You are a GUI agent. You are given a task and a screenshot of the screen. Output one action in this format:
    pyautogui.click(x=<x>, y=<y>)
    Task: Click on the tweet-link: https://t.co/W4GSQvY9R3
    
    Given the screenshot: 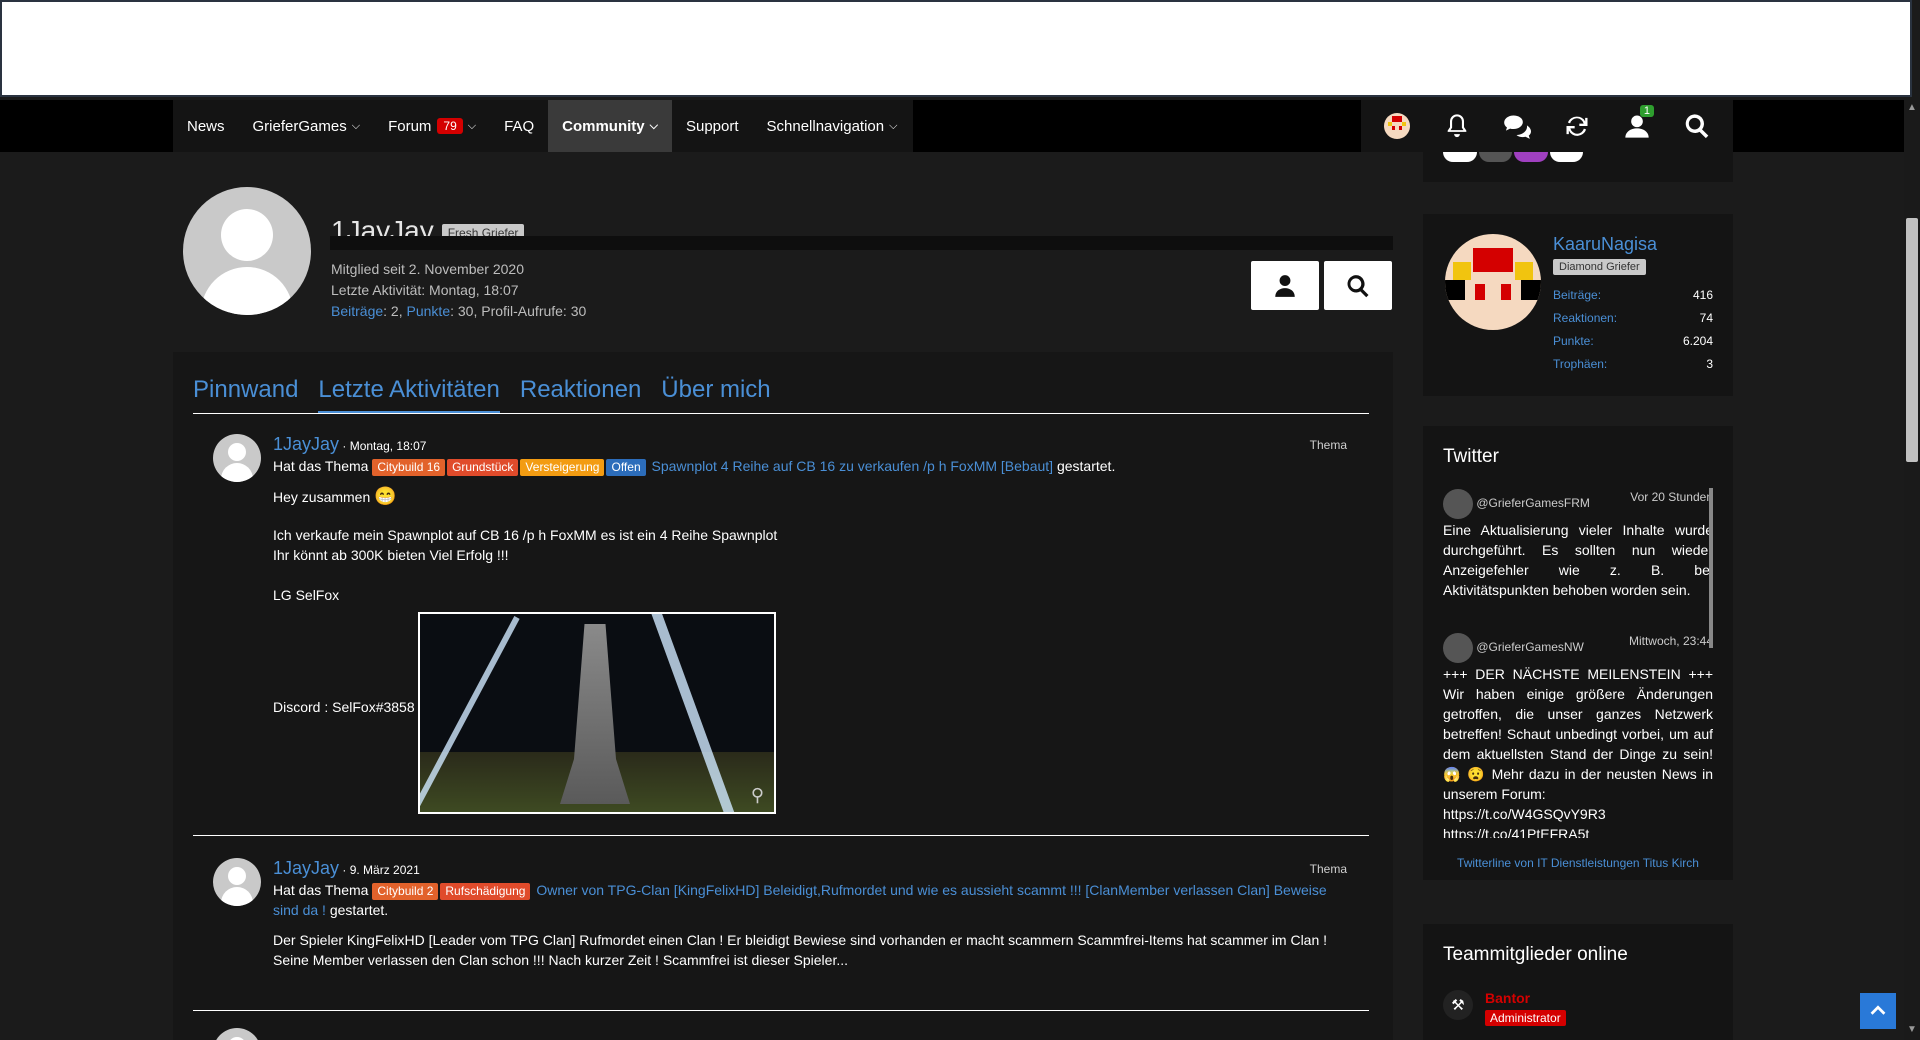 What is the action you would take?
    pyautogui.click(x=1578, y=814)
    